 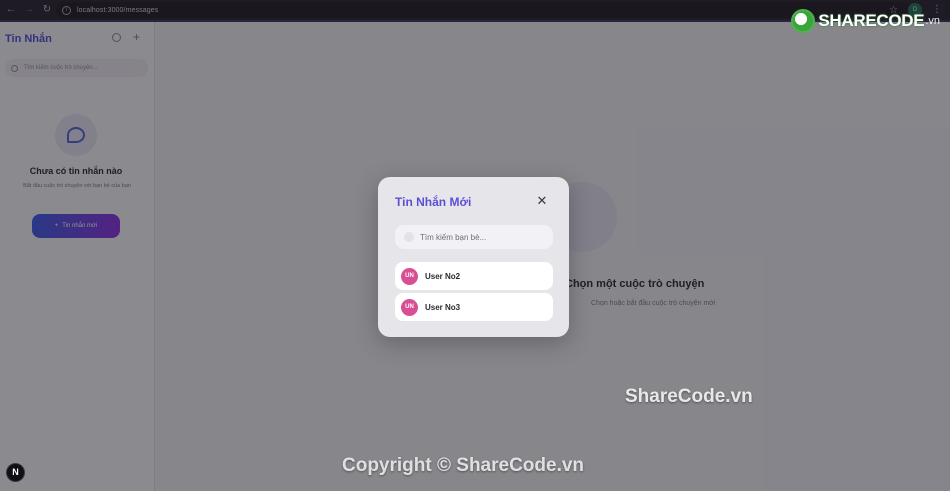 What do you see at coordinates (443, 307) in the screenshot?
I see `user-name: User No3` at bounding box center [443, 307].